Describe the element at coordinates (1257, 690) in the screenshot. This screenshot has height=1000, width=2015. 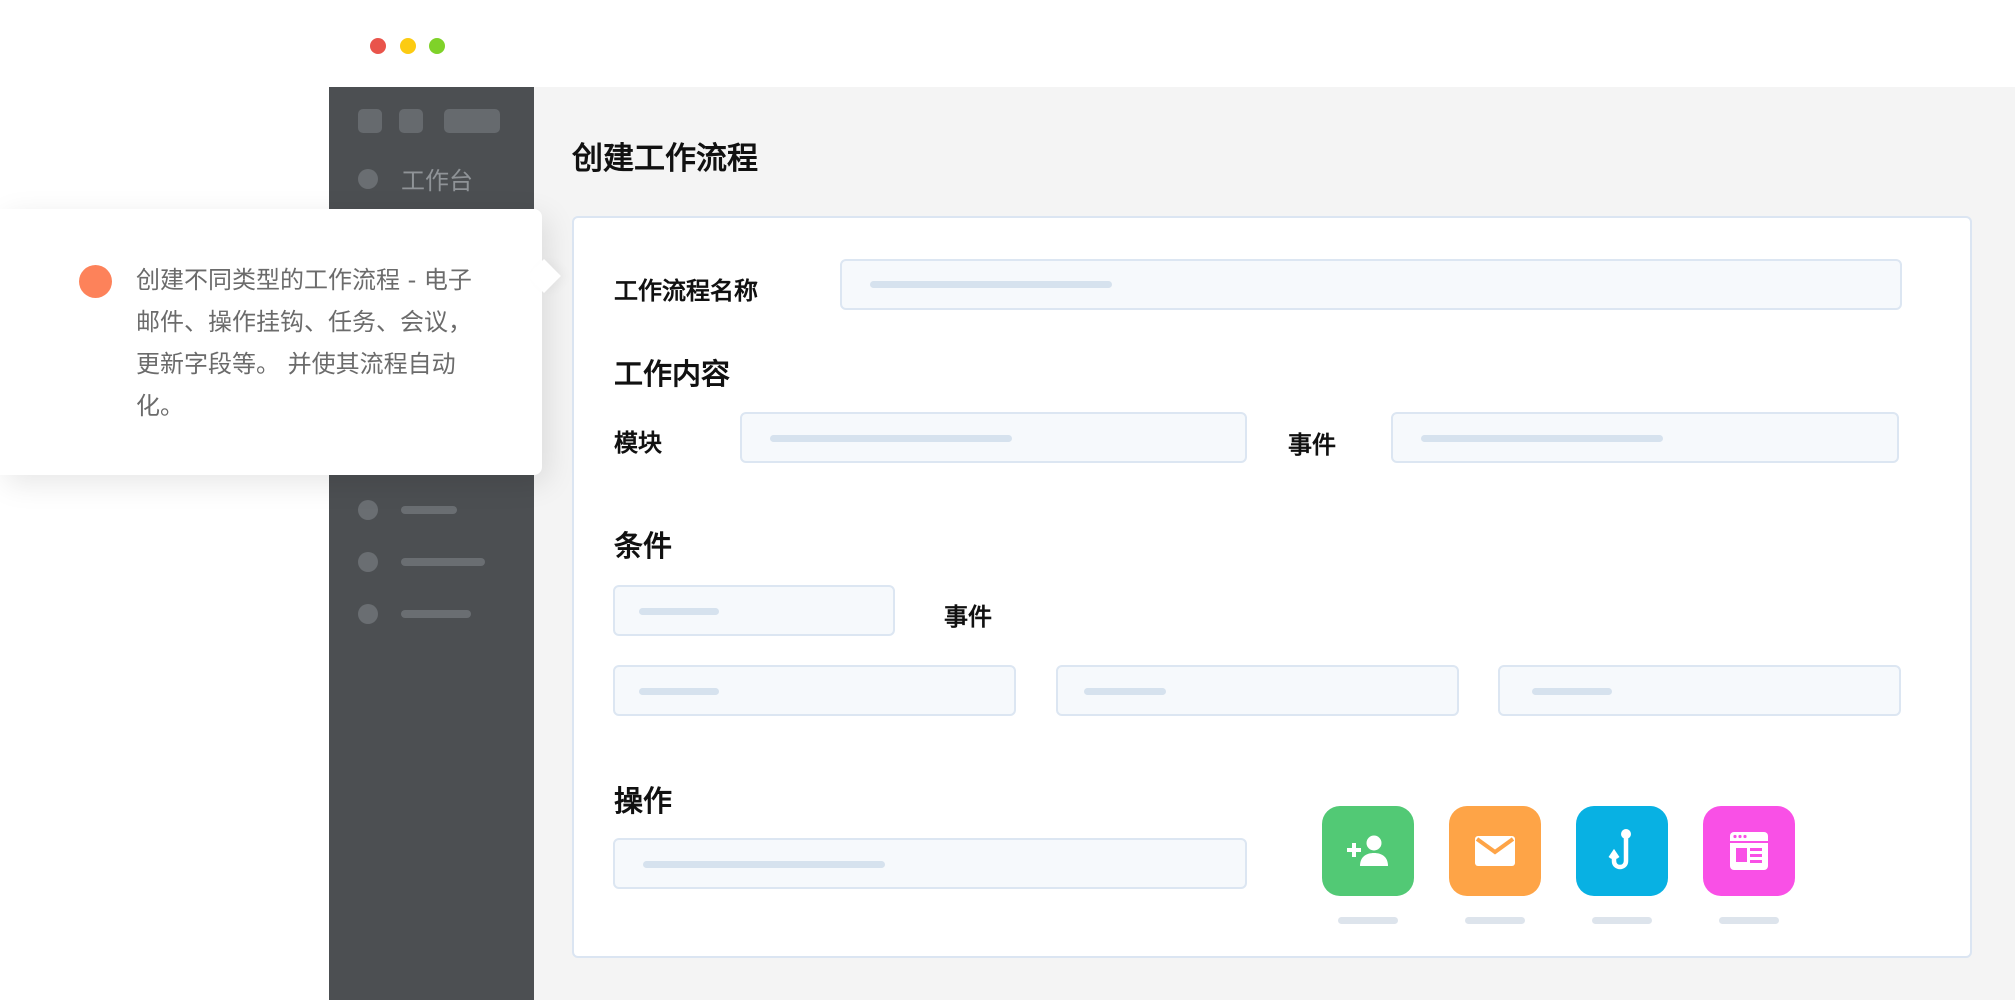
I see `condition-operator-input` at that location.